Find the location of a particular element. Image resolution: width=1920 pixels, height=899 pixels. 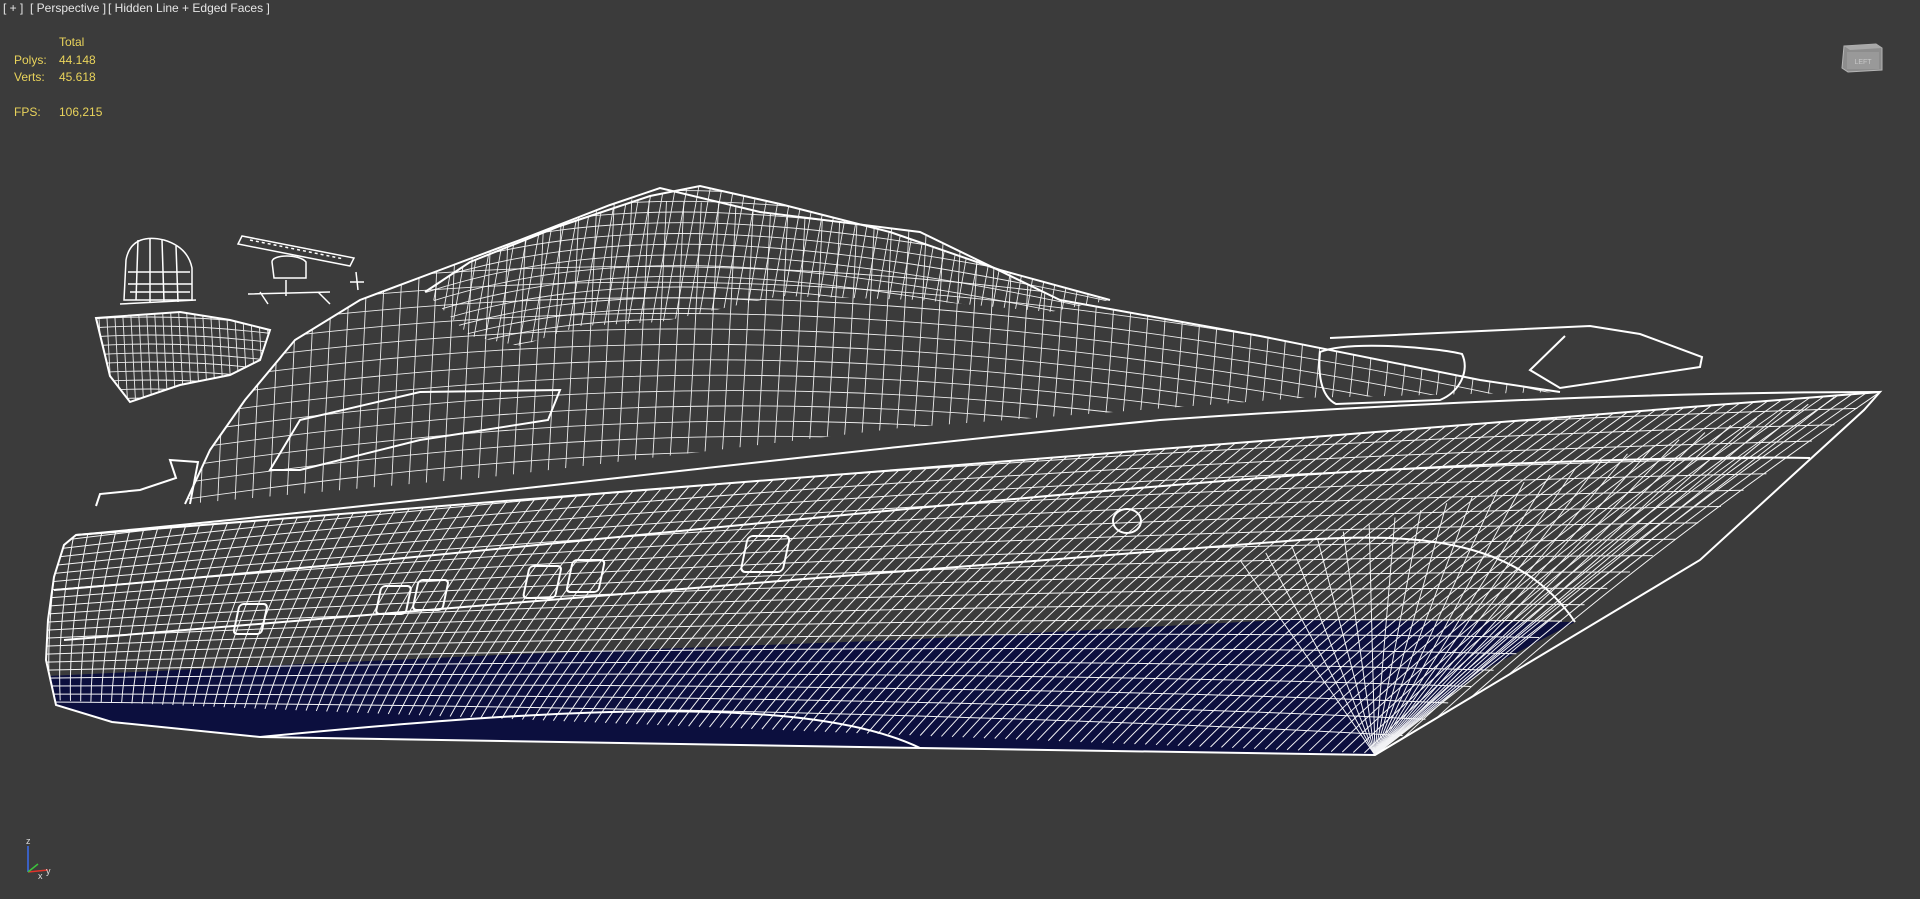

hardtop-outline is located at coordinates (767, 242).